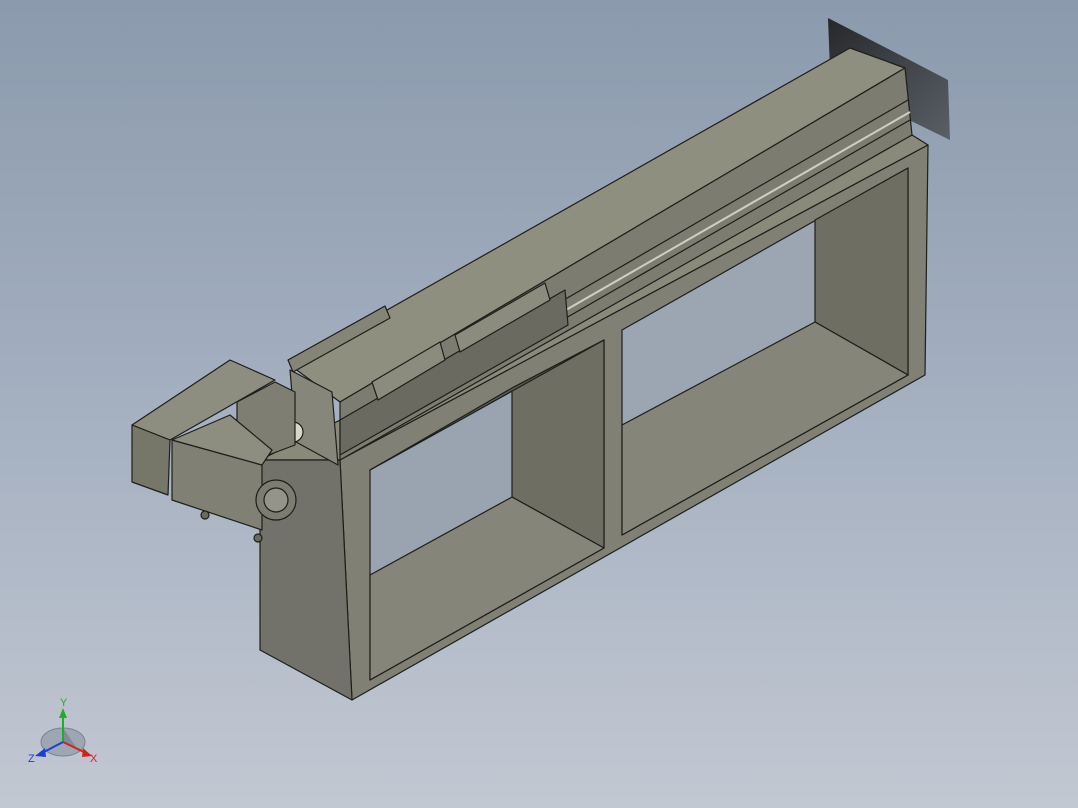 The height and width of the screenshot is (808, 1078). Describe the element at coordinates (94, 759) in the screenshot. I see `x-axis-label: X` at that location.